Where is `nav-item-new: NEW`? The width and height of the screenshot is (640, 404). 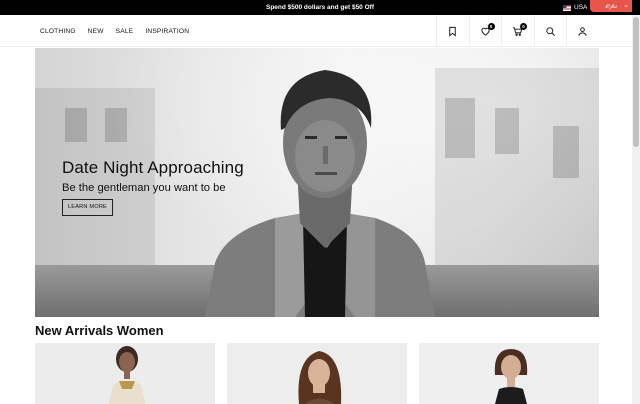
nav-item-new: NEW is located at coordinates (96, 31).